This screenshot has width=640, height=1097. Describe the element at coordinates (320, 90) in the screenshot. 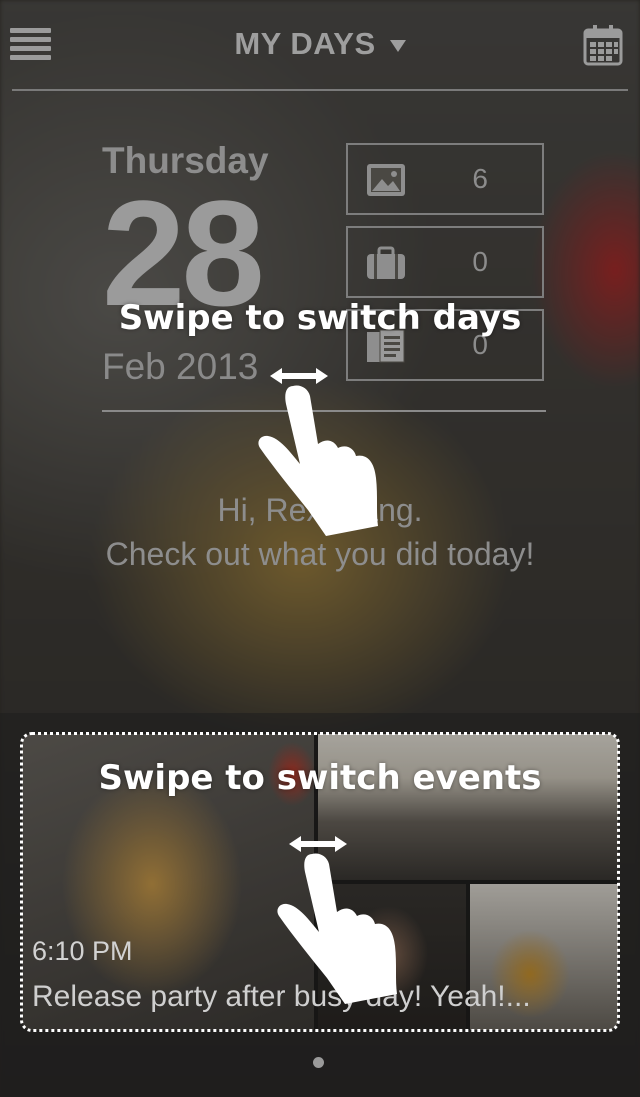

I see `header-divider` at that location.